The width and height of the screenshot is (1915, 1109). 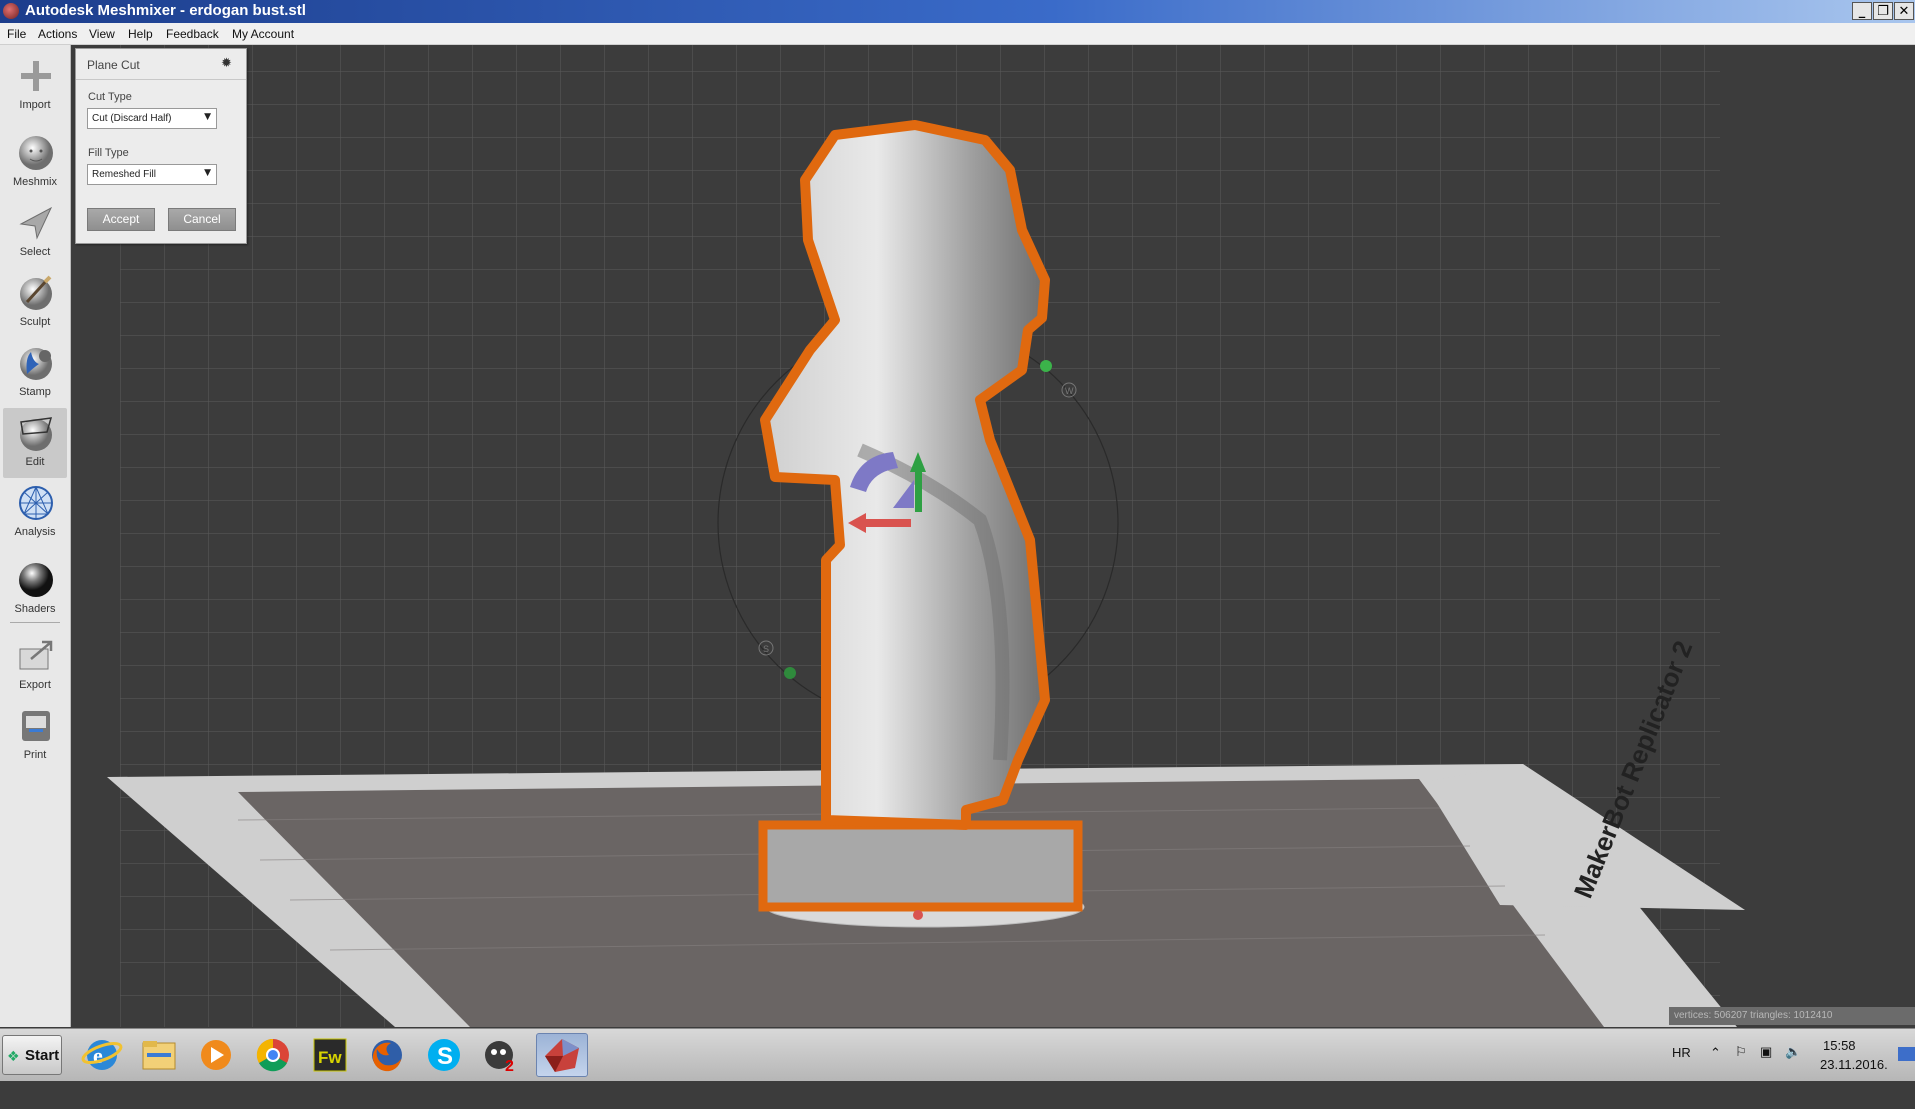 What do you see at coordinates (35, 252) in the screenshot?
I see `tool-label: Select` at bounding box center [35, 252].